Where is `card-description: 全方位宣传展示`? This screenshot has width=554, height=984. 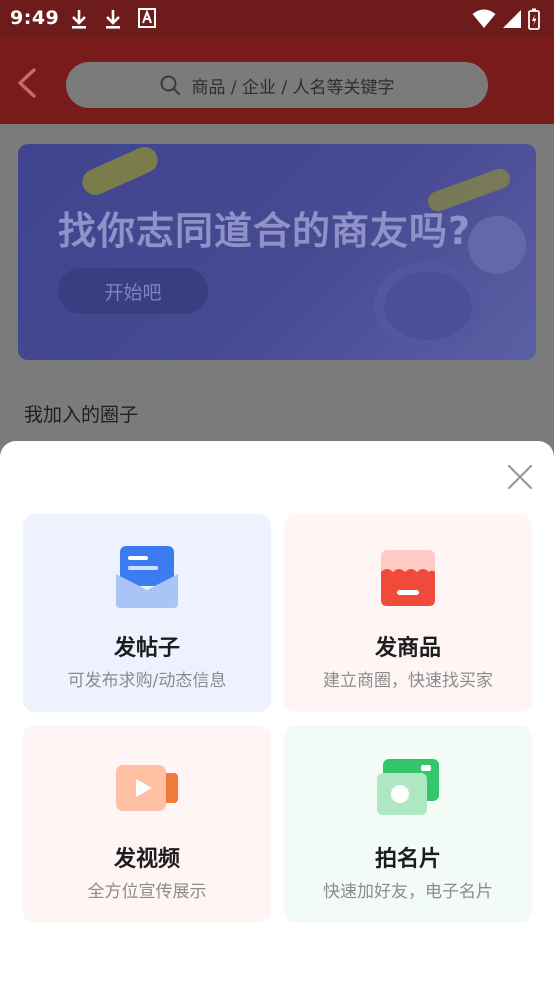
card-description: 全方位宣传展示 is located at coordinates (147, 892).